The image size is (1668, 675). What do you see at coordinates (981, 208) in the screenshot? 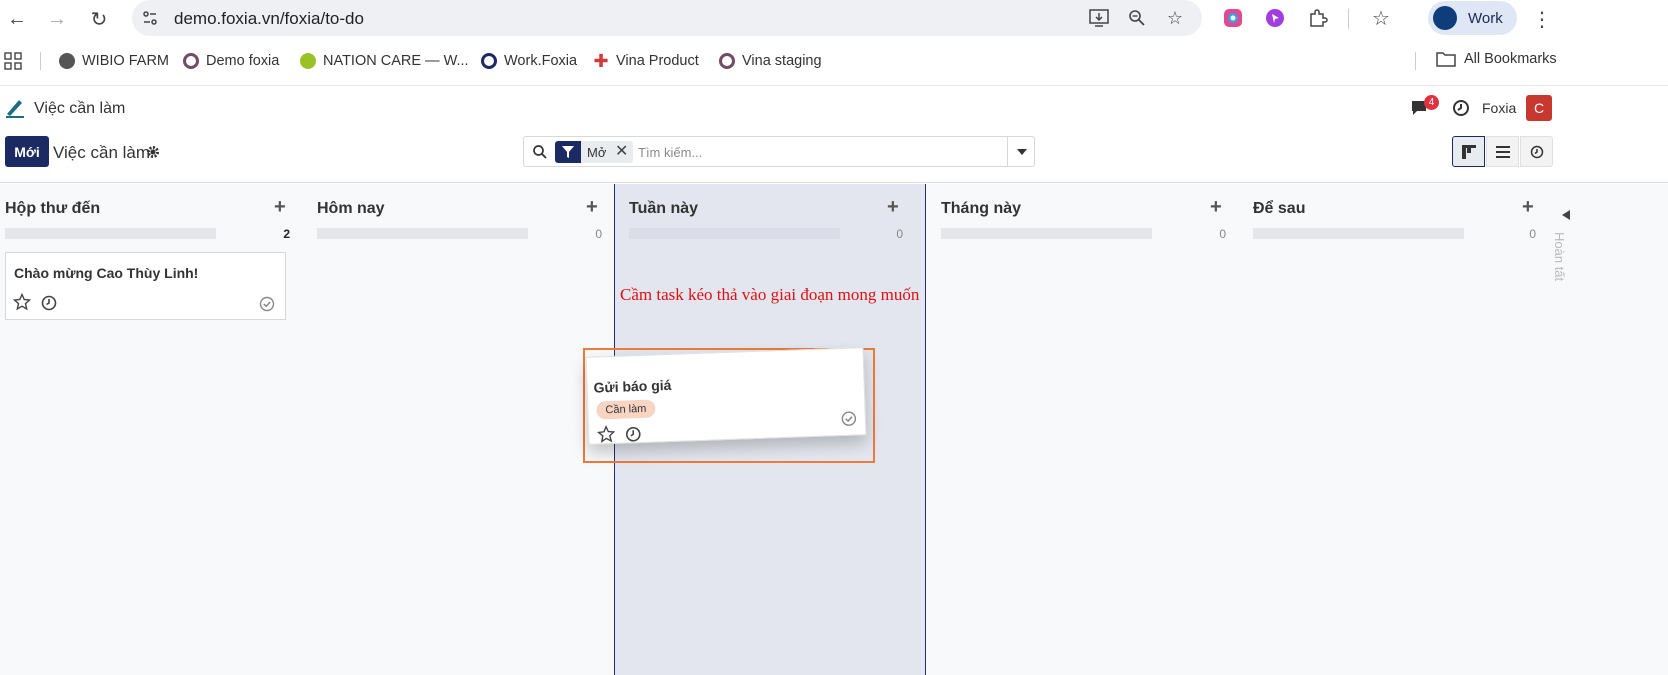
I see `column-title: Tháng này` at bounding box center [981, 208].